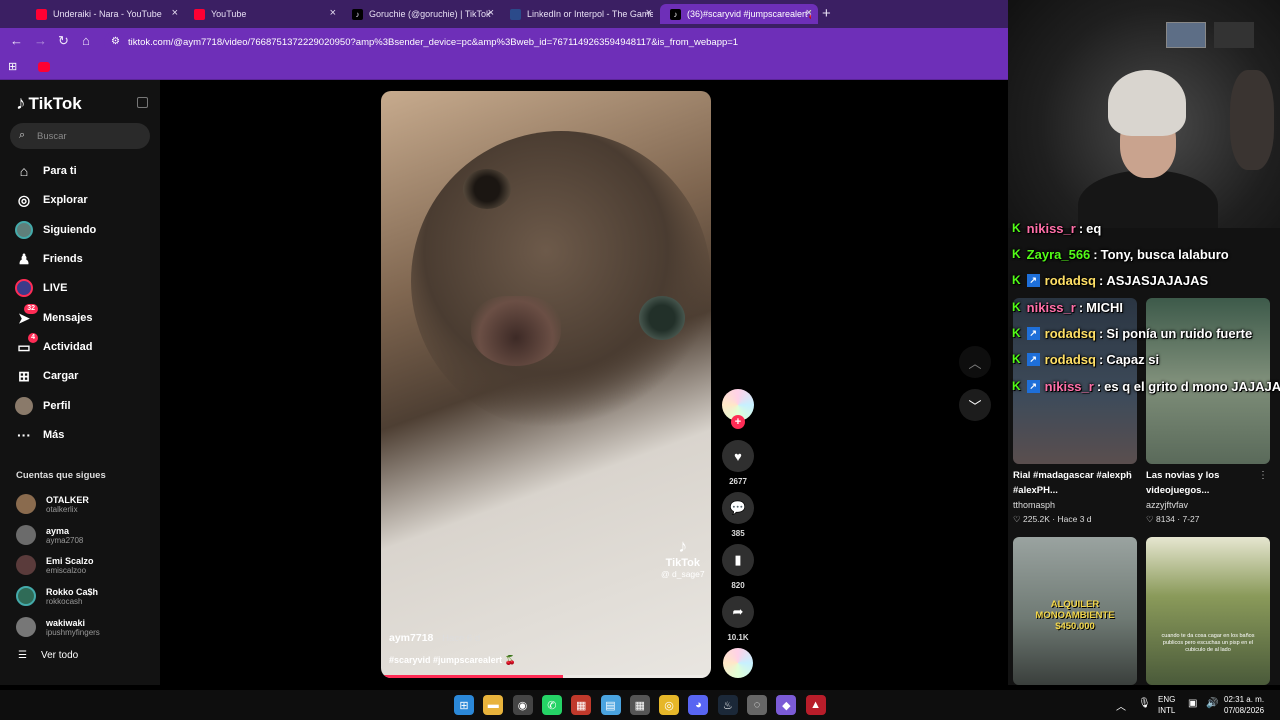  Describe the element at coordinates (55, 565) in the screenshot. I see `followed-account: Emi Scalzo emiscalzoo` at that location.